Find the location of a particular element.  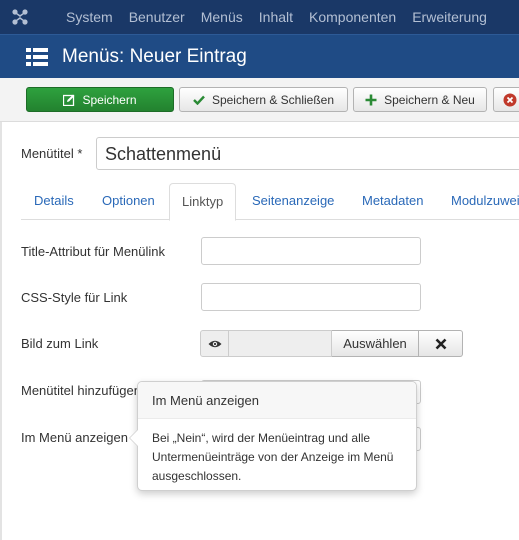

tab-details: Details is located at coordinates (54, 201).